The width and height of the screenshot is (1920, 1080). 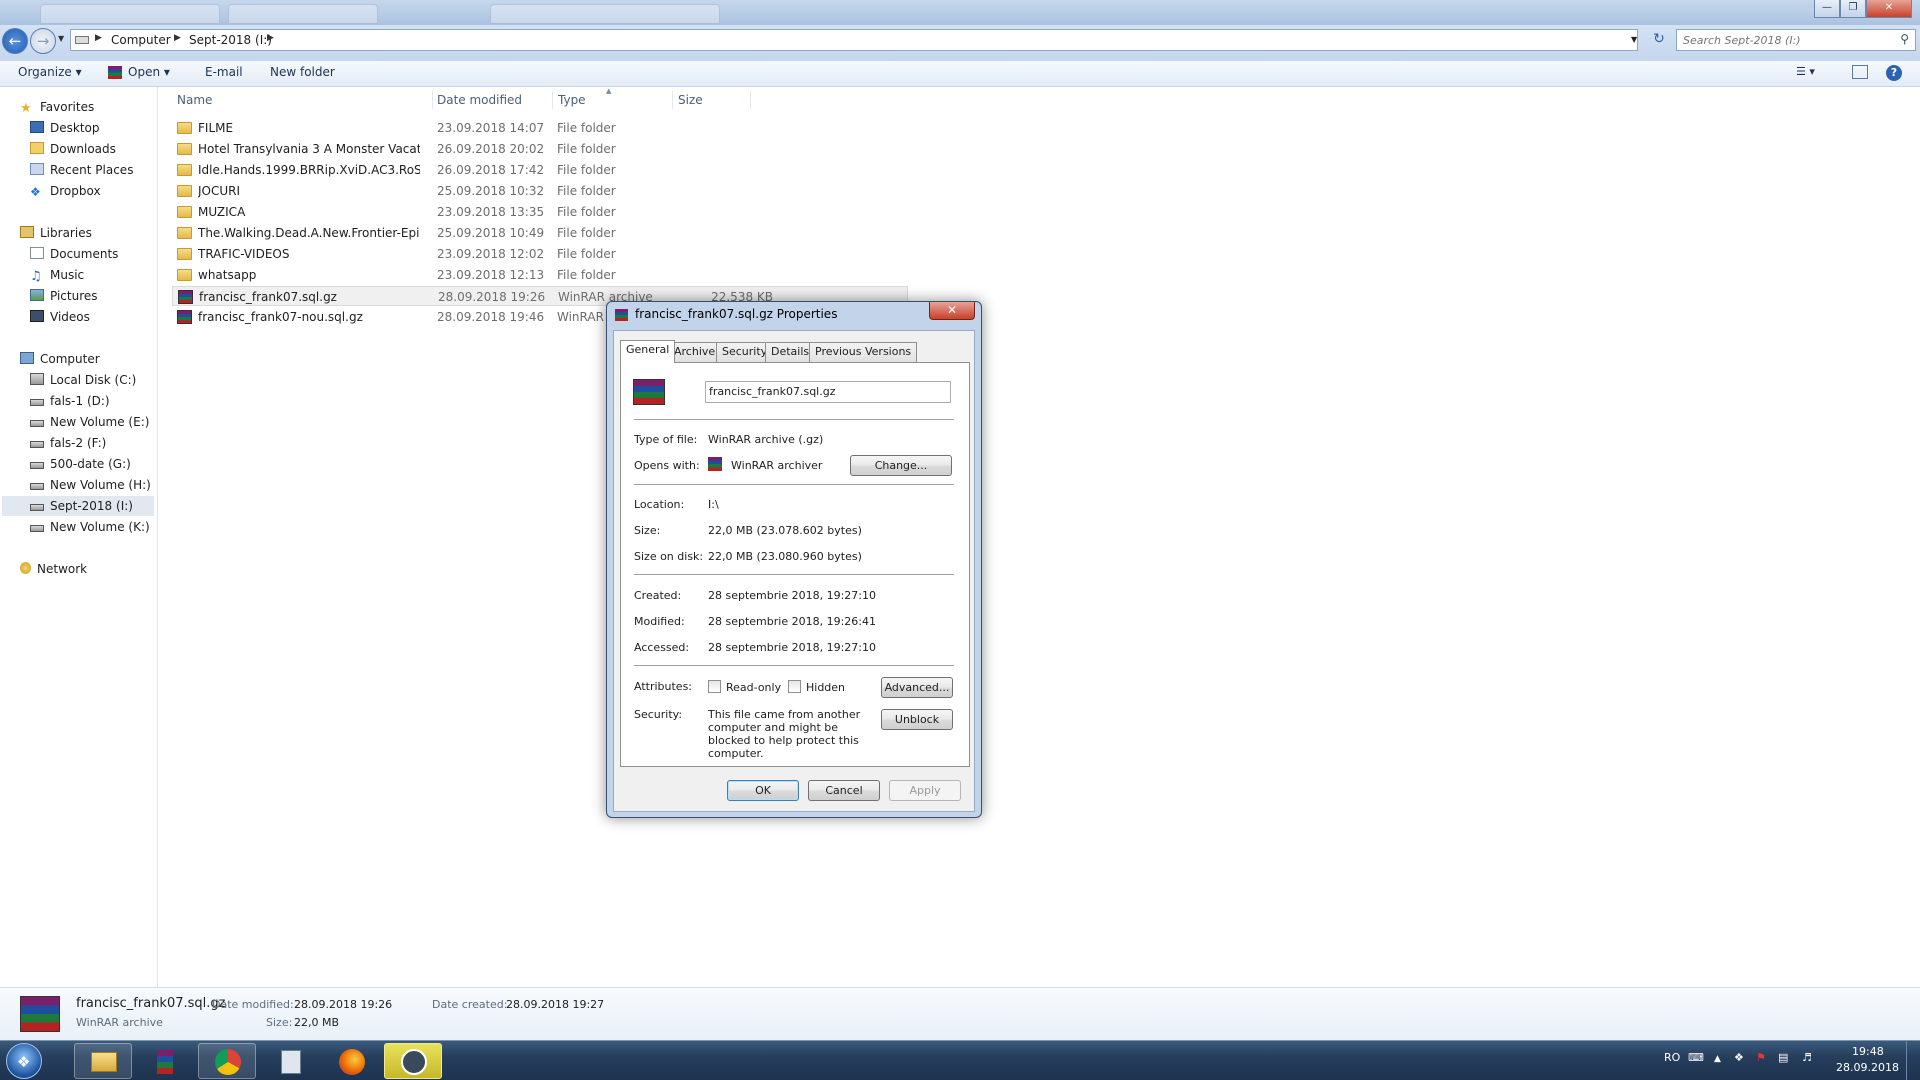 What do you see at coordinates (1717, 1059) in the screenshot?
I see `show-hidden-icons-icon: ▲` at bounding box center [1717, 1059].